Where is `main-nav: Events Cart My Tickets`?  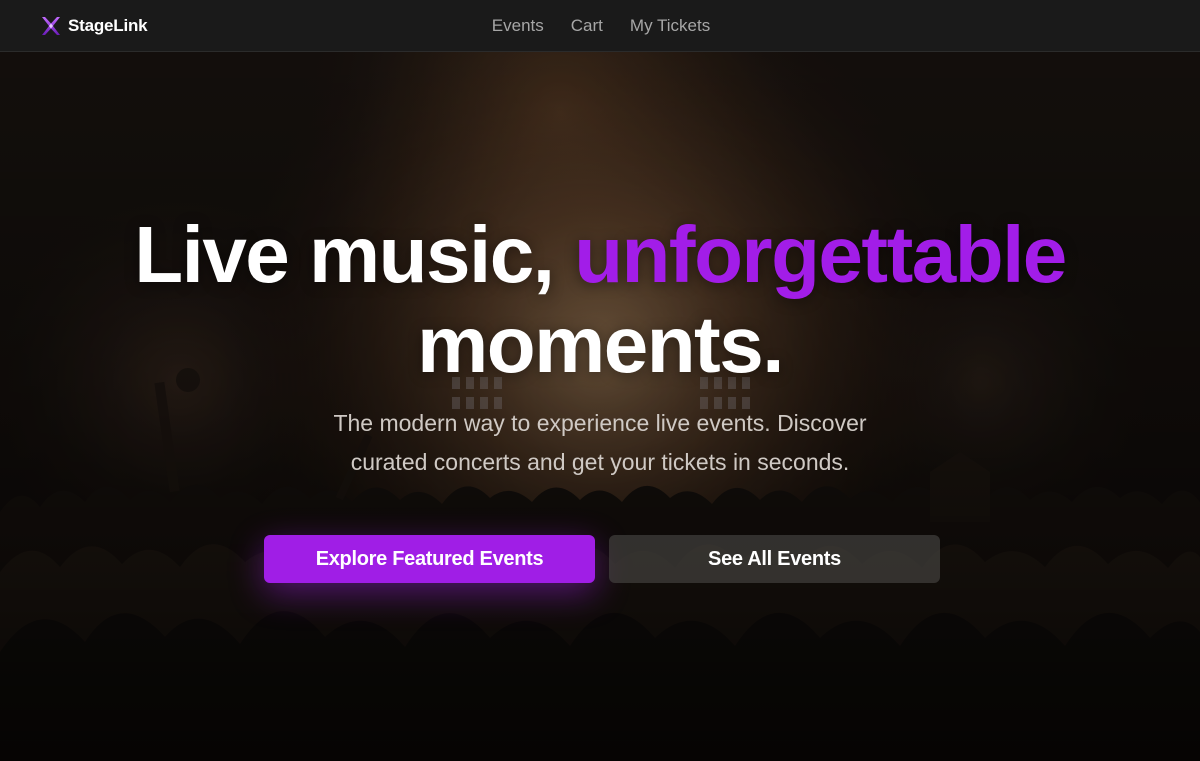
main-nav: Events Cart My Tickets is located at coordinates (600, 26).